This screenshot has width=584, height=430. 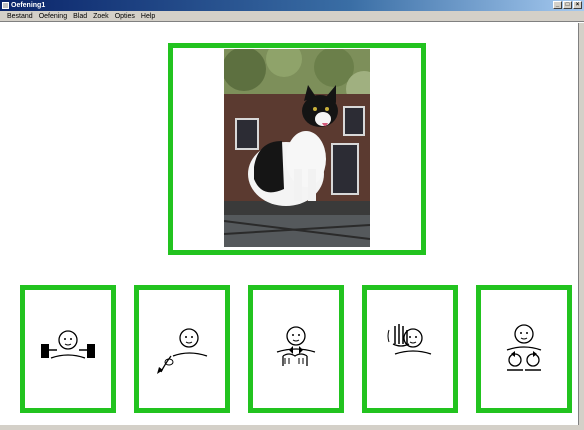 What do you see at coordinates (409, 339) in the screenshot?
I see `sign-hand-at-face-icon` at bounding box center [409, 339].